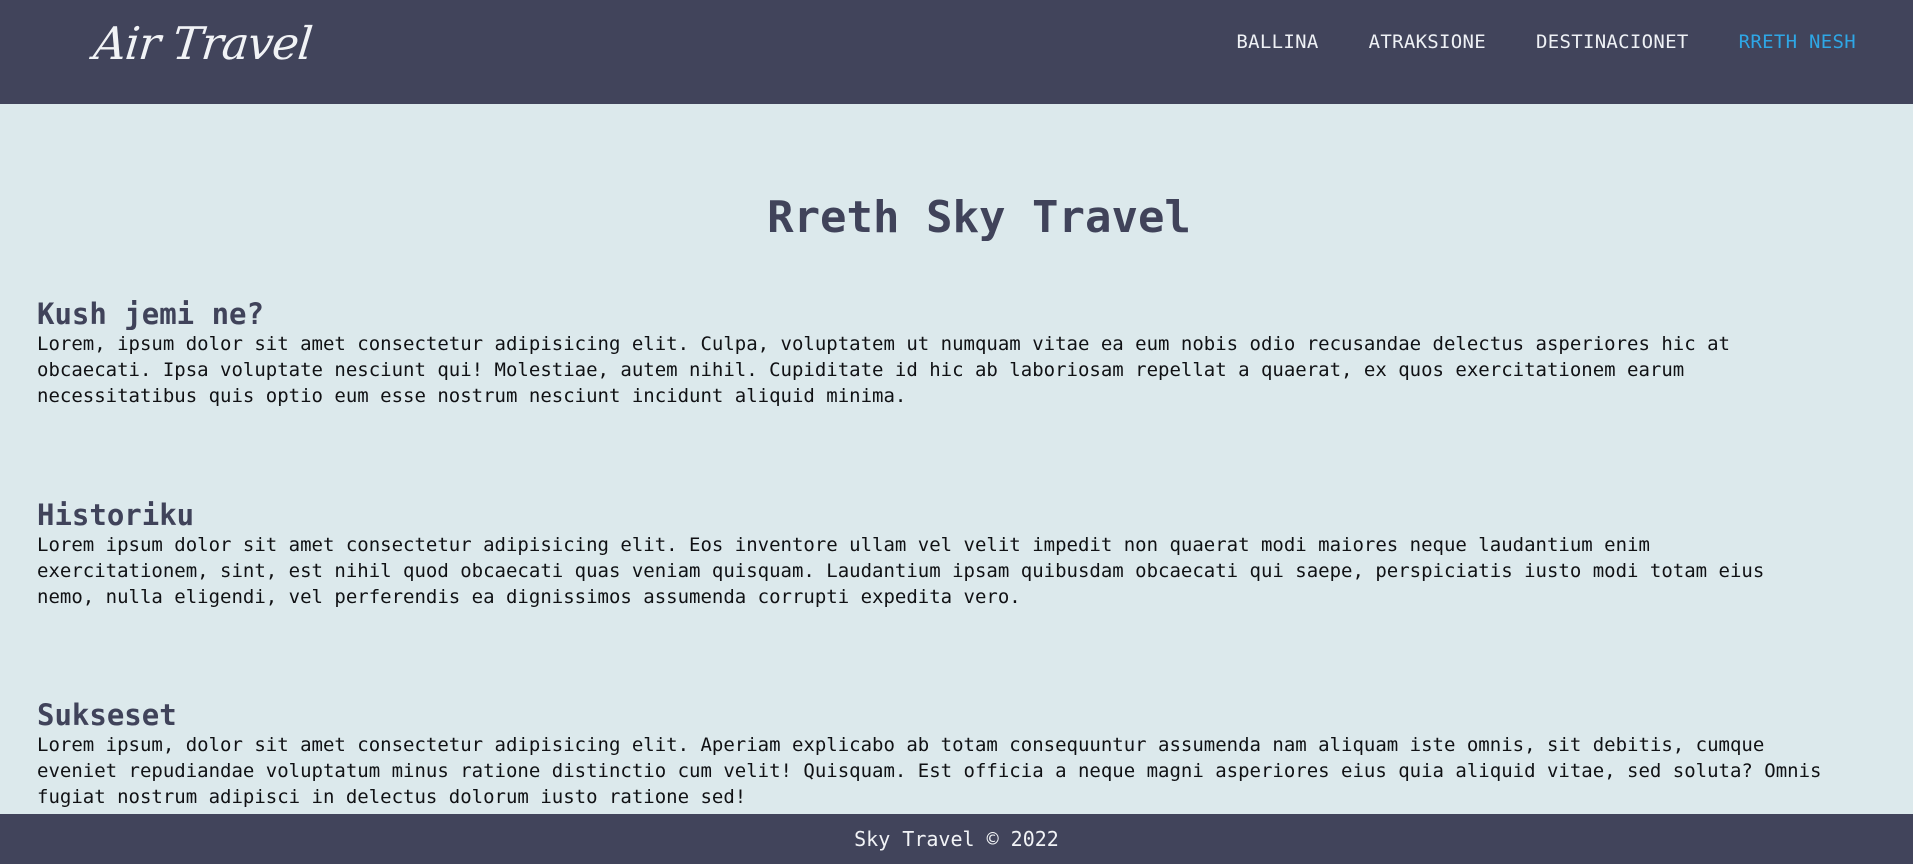 The width and height of the screenshot is (1913, 864). I want to click on nav-item-atraksione: ATRAKSIONE, so click(1427, 42).